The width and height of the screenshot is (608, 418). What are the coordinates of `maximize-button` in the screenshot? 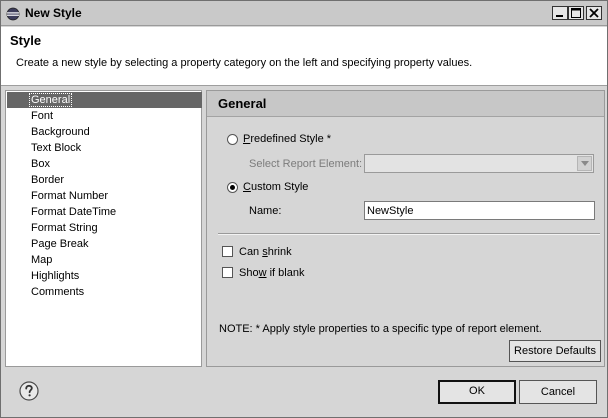 It's located at (576, 13).